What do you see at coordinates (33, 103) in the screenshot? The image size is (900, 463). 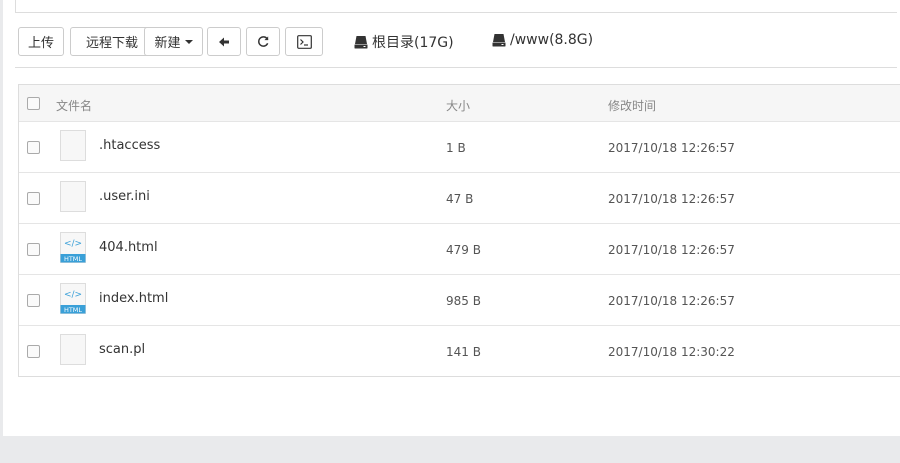 I see `select-all-checkbox` at bounding box center [33, 103].